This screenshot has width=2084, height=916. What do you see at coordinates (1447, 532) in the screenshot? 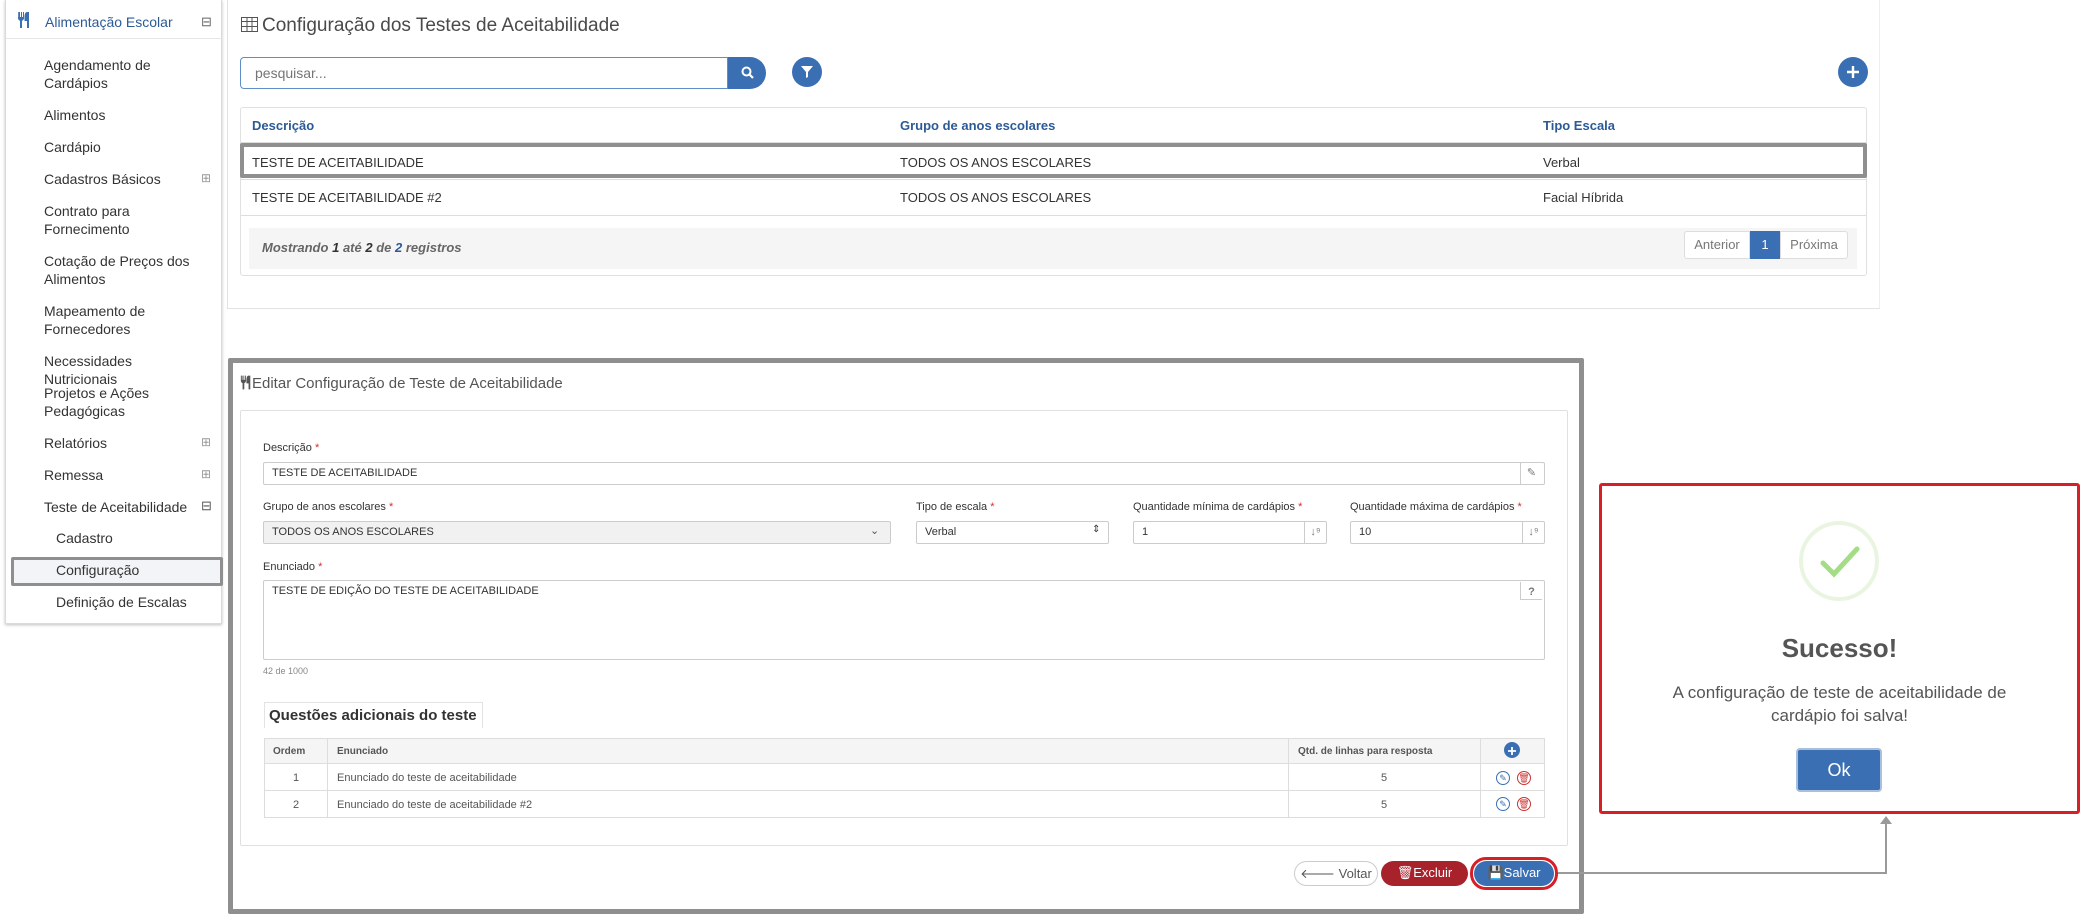
I see `qmax-input: 10` at bounding box center [1447, 532].